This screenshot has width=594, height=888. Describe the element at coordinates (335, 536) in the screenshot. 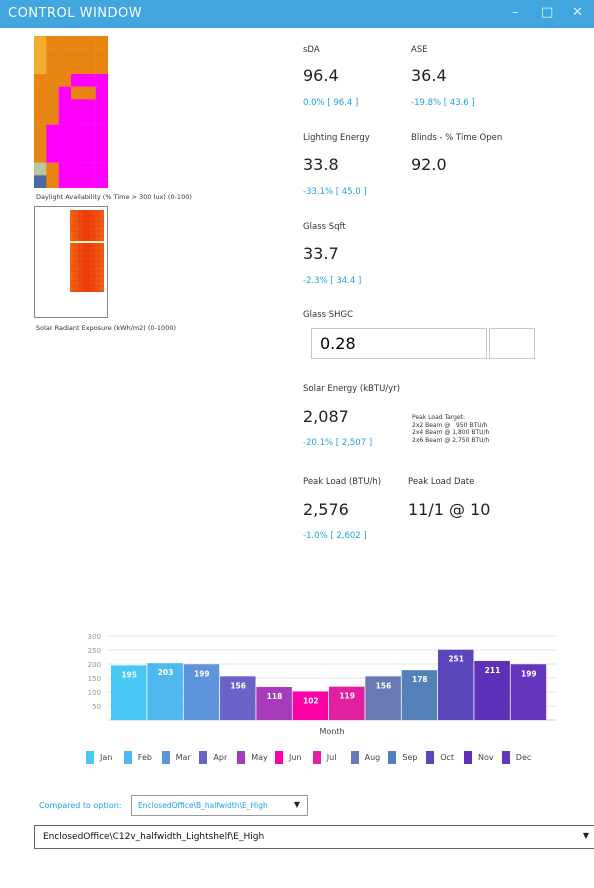

I see `peak-load-delta: -1.0% [ 2,602 ]` at that location.